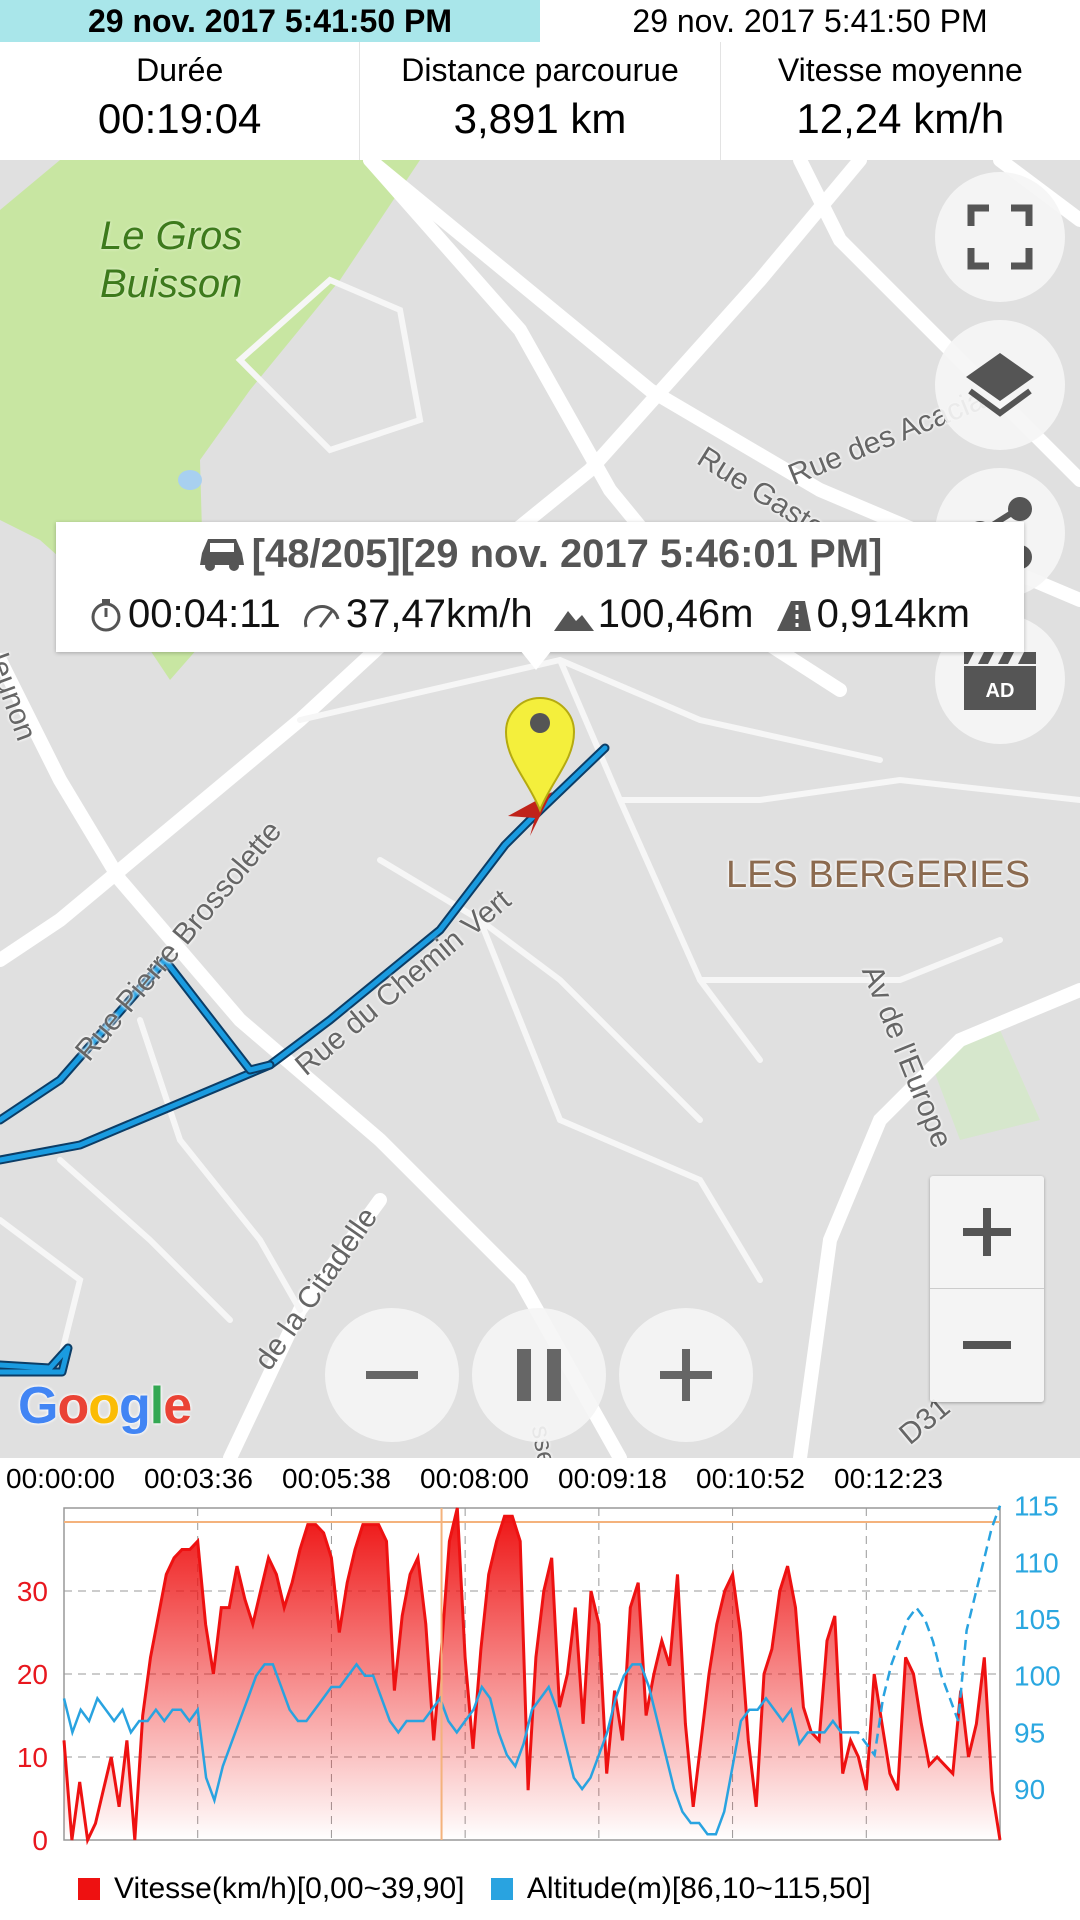 The width and height of the screenshot is (1080, 1920). I want to click on playback-faster-button, so click(686, 1375).